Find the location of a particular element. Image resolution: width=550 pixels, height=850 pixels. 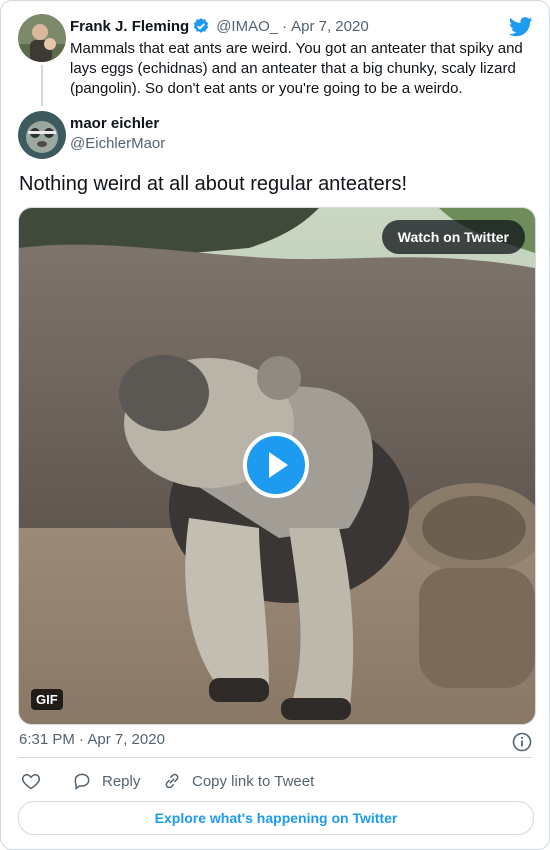

original-tweet-header: Frank J. Fleming @IMAO_ · Apr 7, 2020 is located at coordinates (219, 26).